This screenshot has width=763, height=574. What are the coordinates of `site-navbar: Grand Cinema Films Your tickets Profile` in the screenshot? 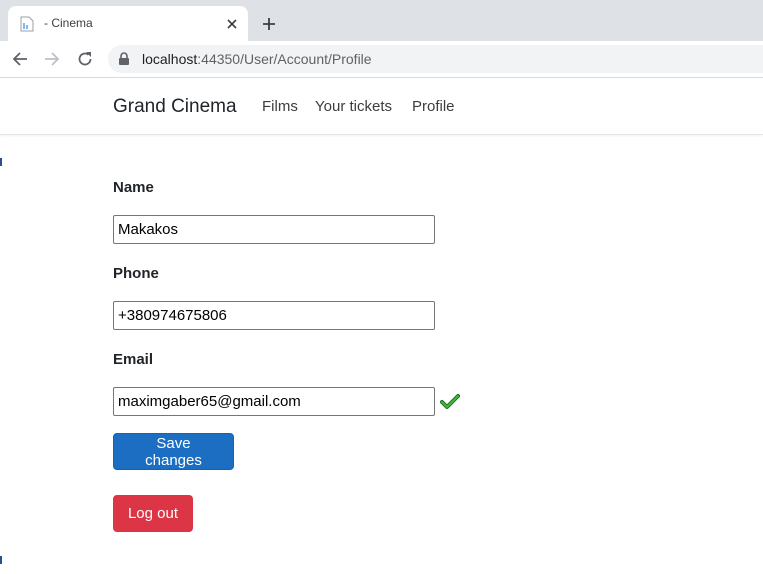 It's located at (381, 106).